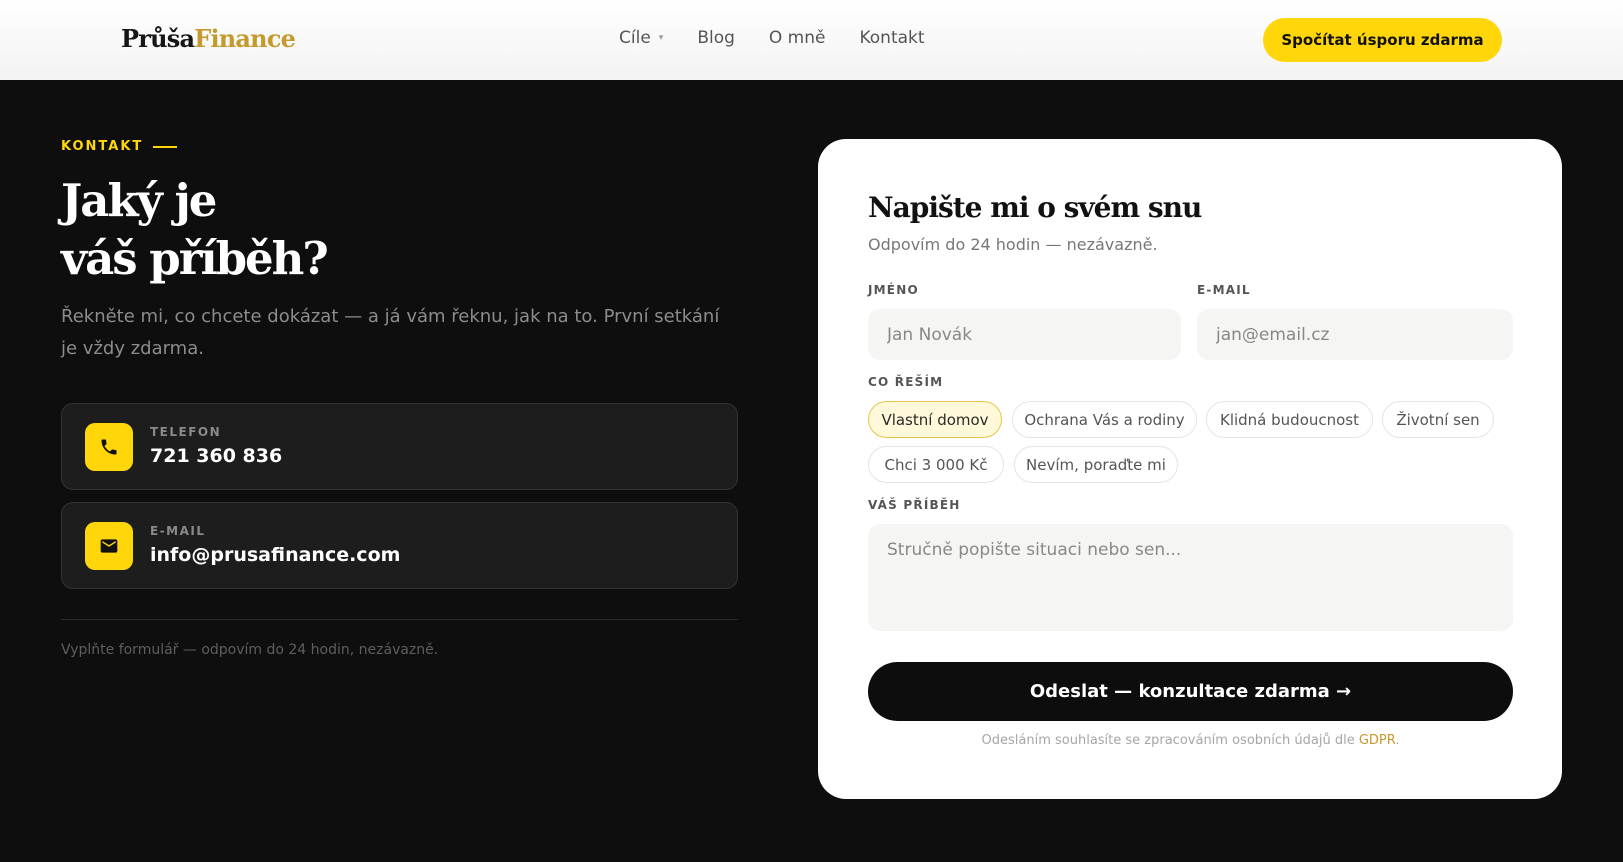  I want to click on logo-part-prusa: Průša, so click(158, 38).